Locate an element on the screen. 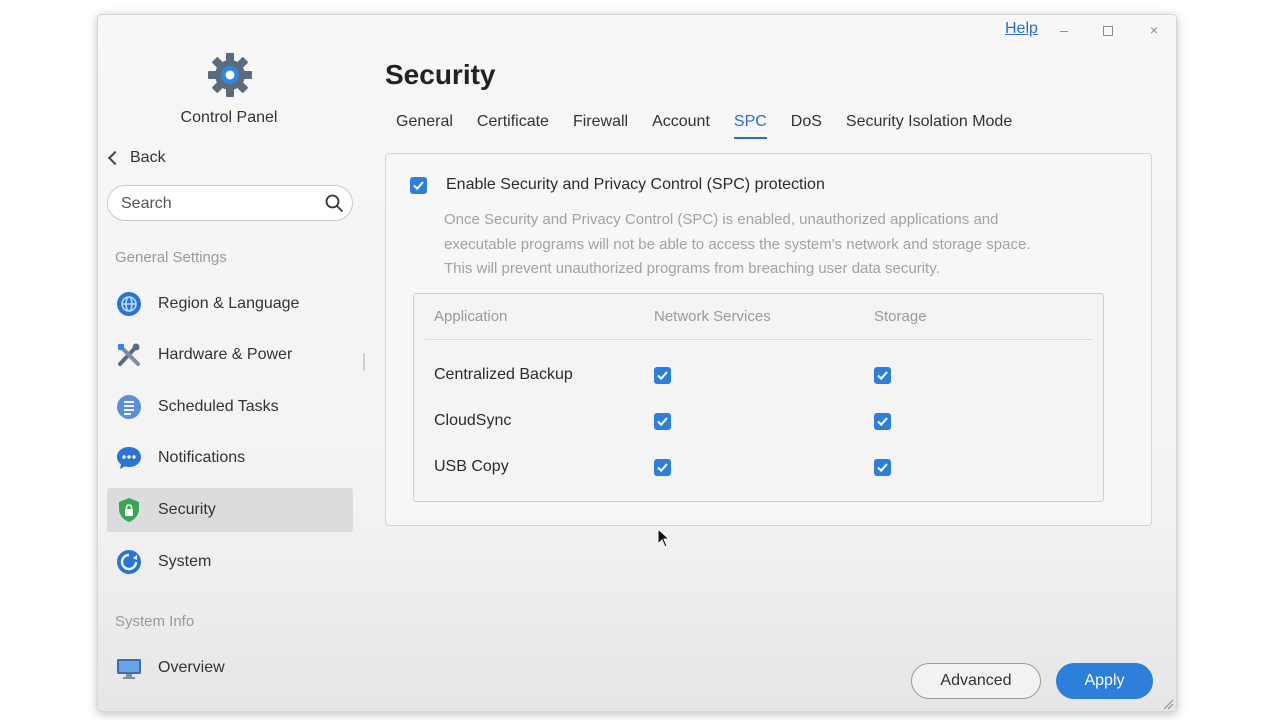  section-general-settings: General Settings is located at coordinates (171, 257).